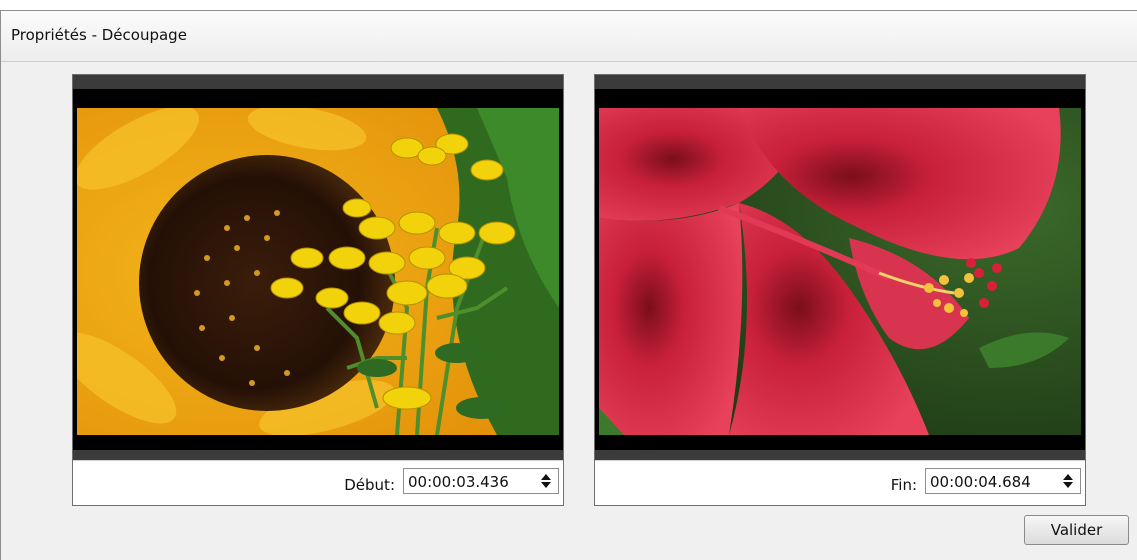  I want to click on end-time-label: Fin:, so click(903, 485).